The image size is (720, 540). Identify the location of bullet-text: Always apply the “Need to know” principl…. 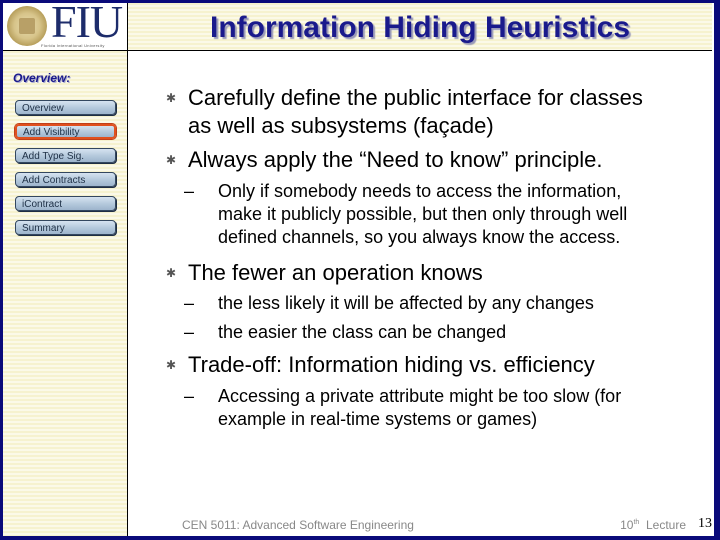
(395, 159).